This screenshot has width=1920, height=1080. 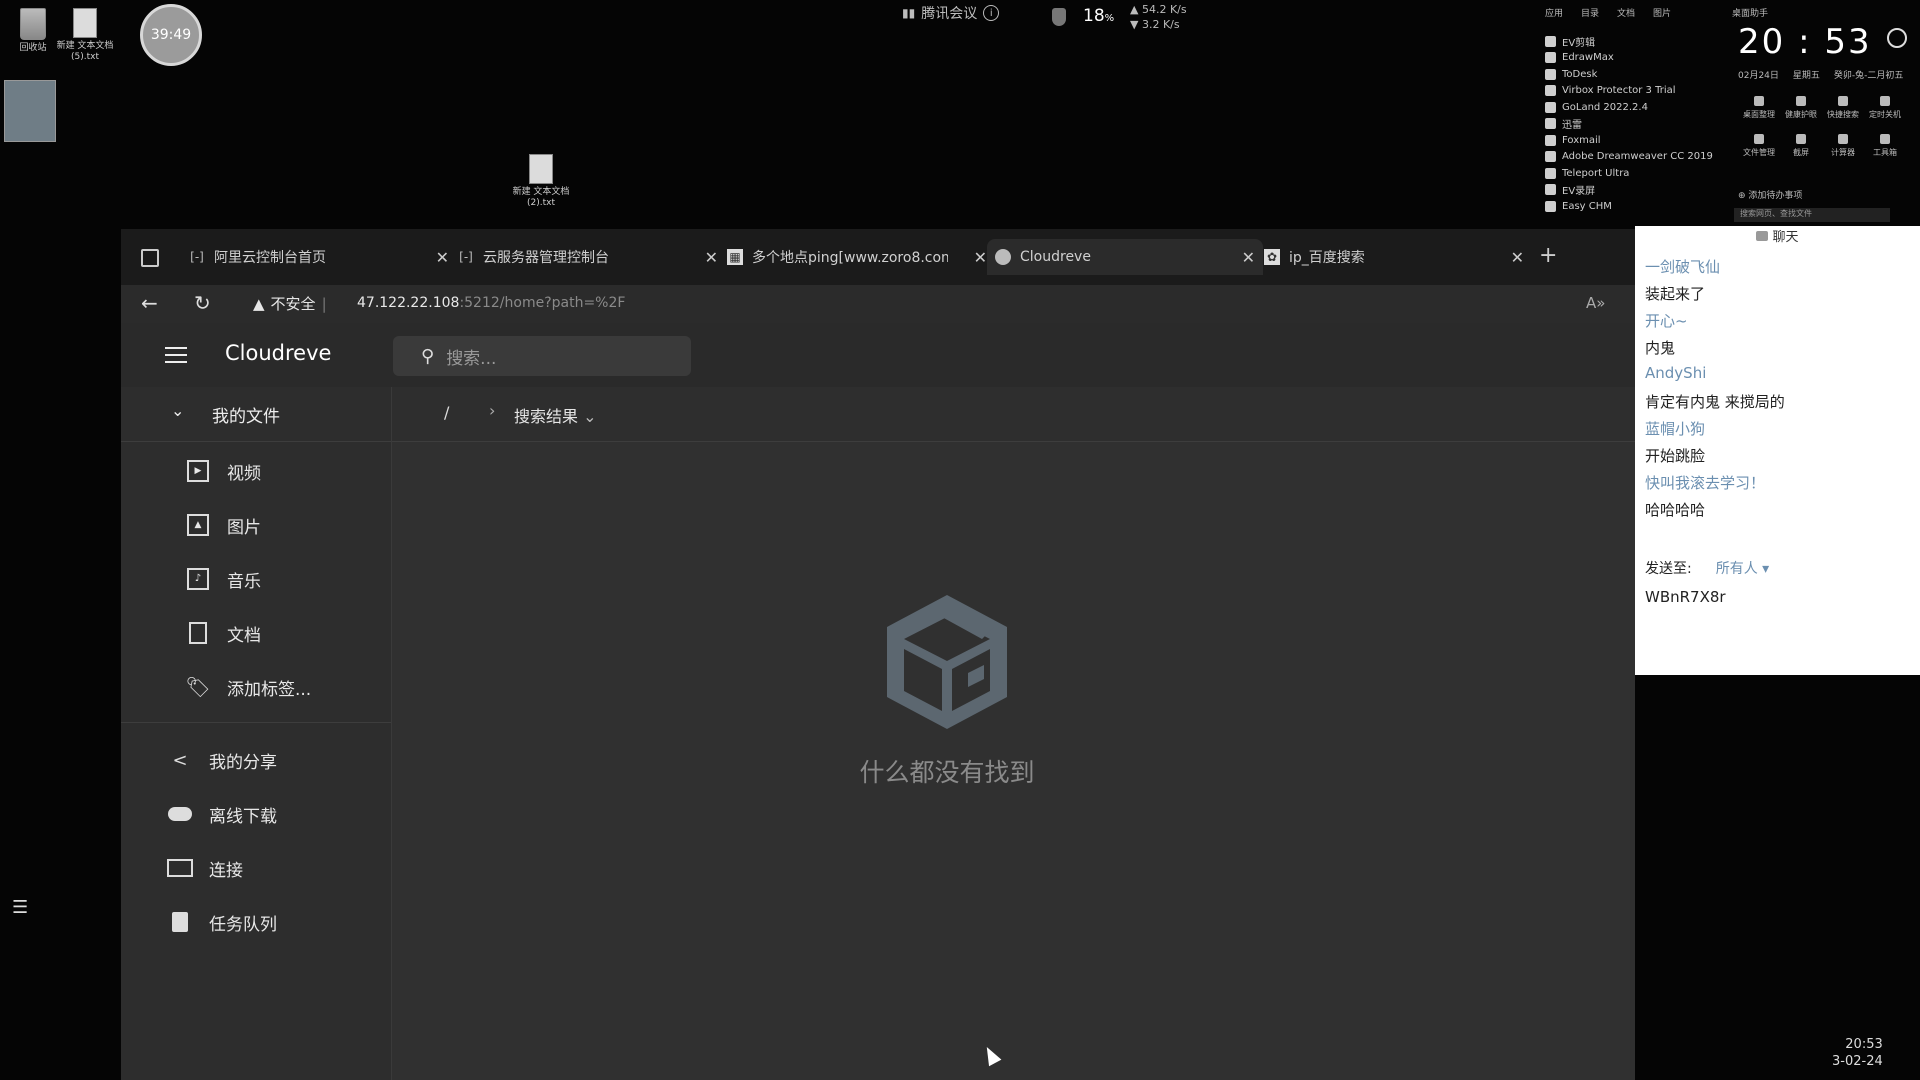 What do you see at coordinates (1675, 429) in the screenshot?
I see `chat-nickname: 蓝帽小狗` at bounding box center [1675, 429].